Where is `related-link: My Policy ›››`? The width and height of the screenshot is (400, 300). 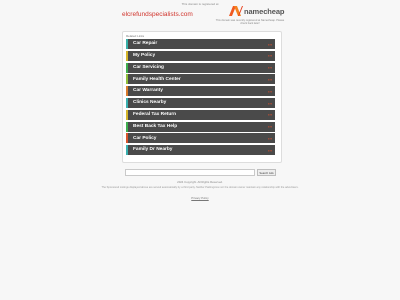 related-link: My Policy ››› is located at coordinates (200, 55).